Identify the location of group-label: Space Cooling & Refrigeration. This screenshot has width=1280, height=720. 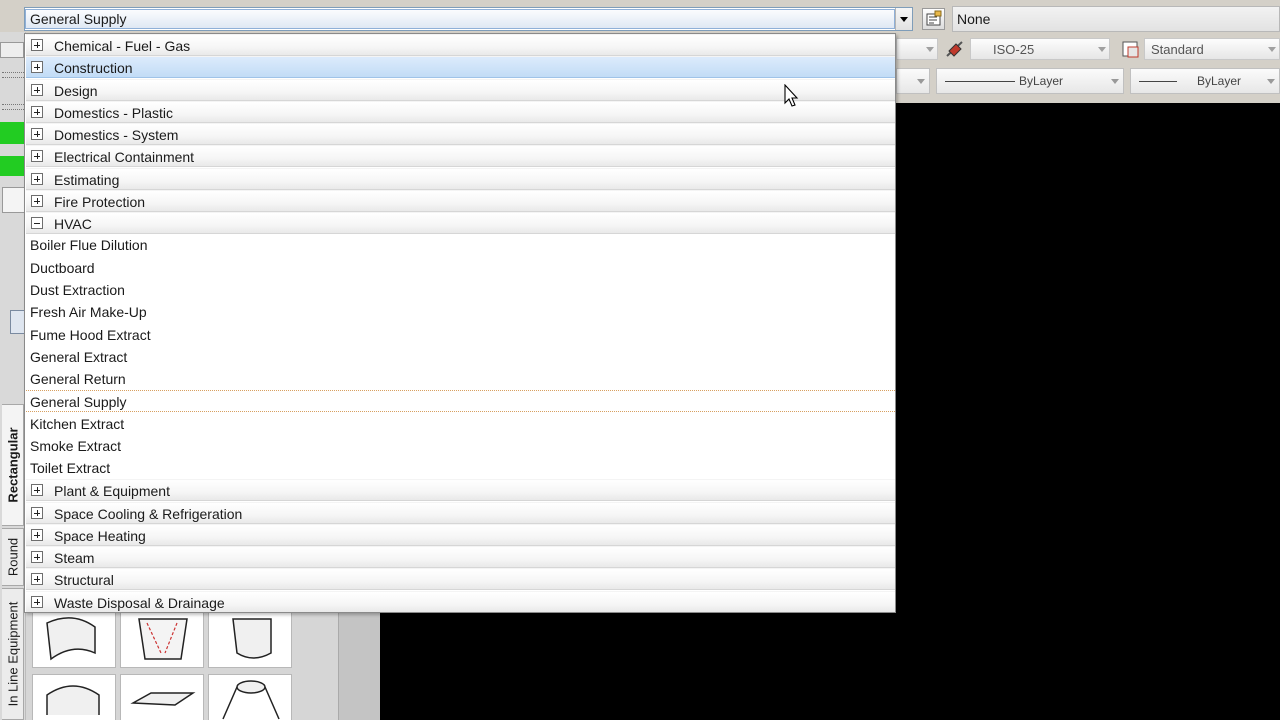
(148, 514).